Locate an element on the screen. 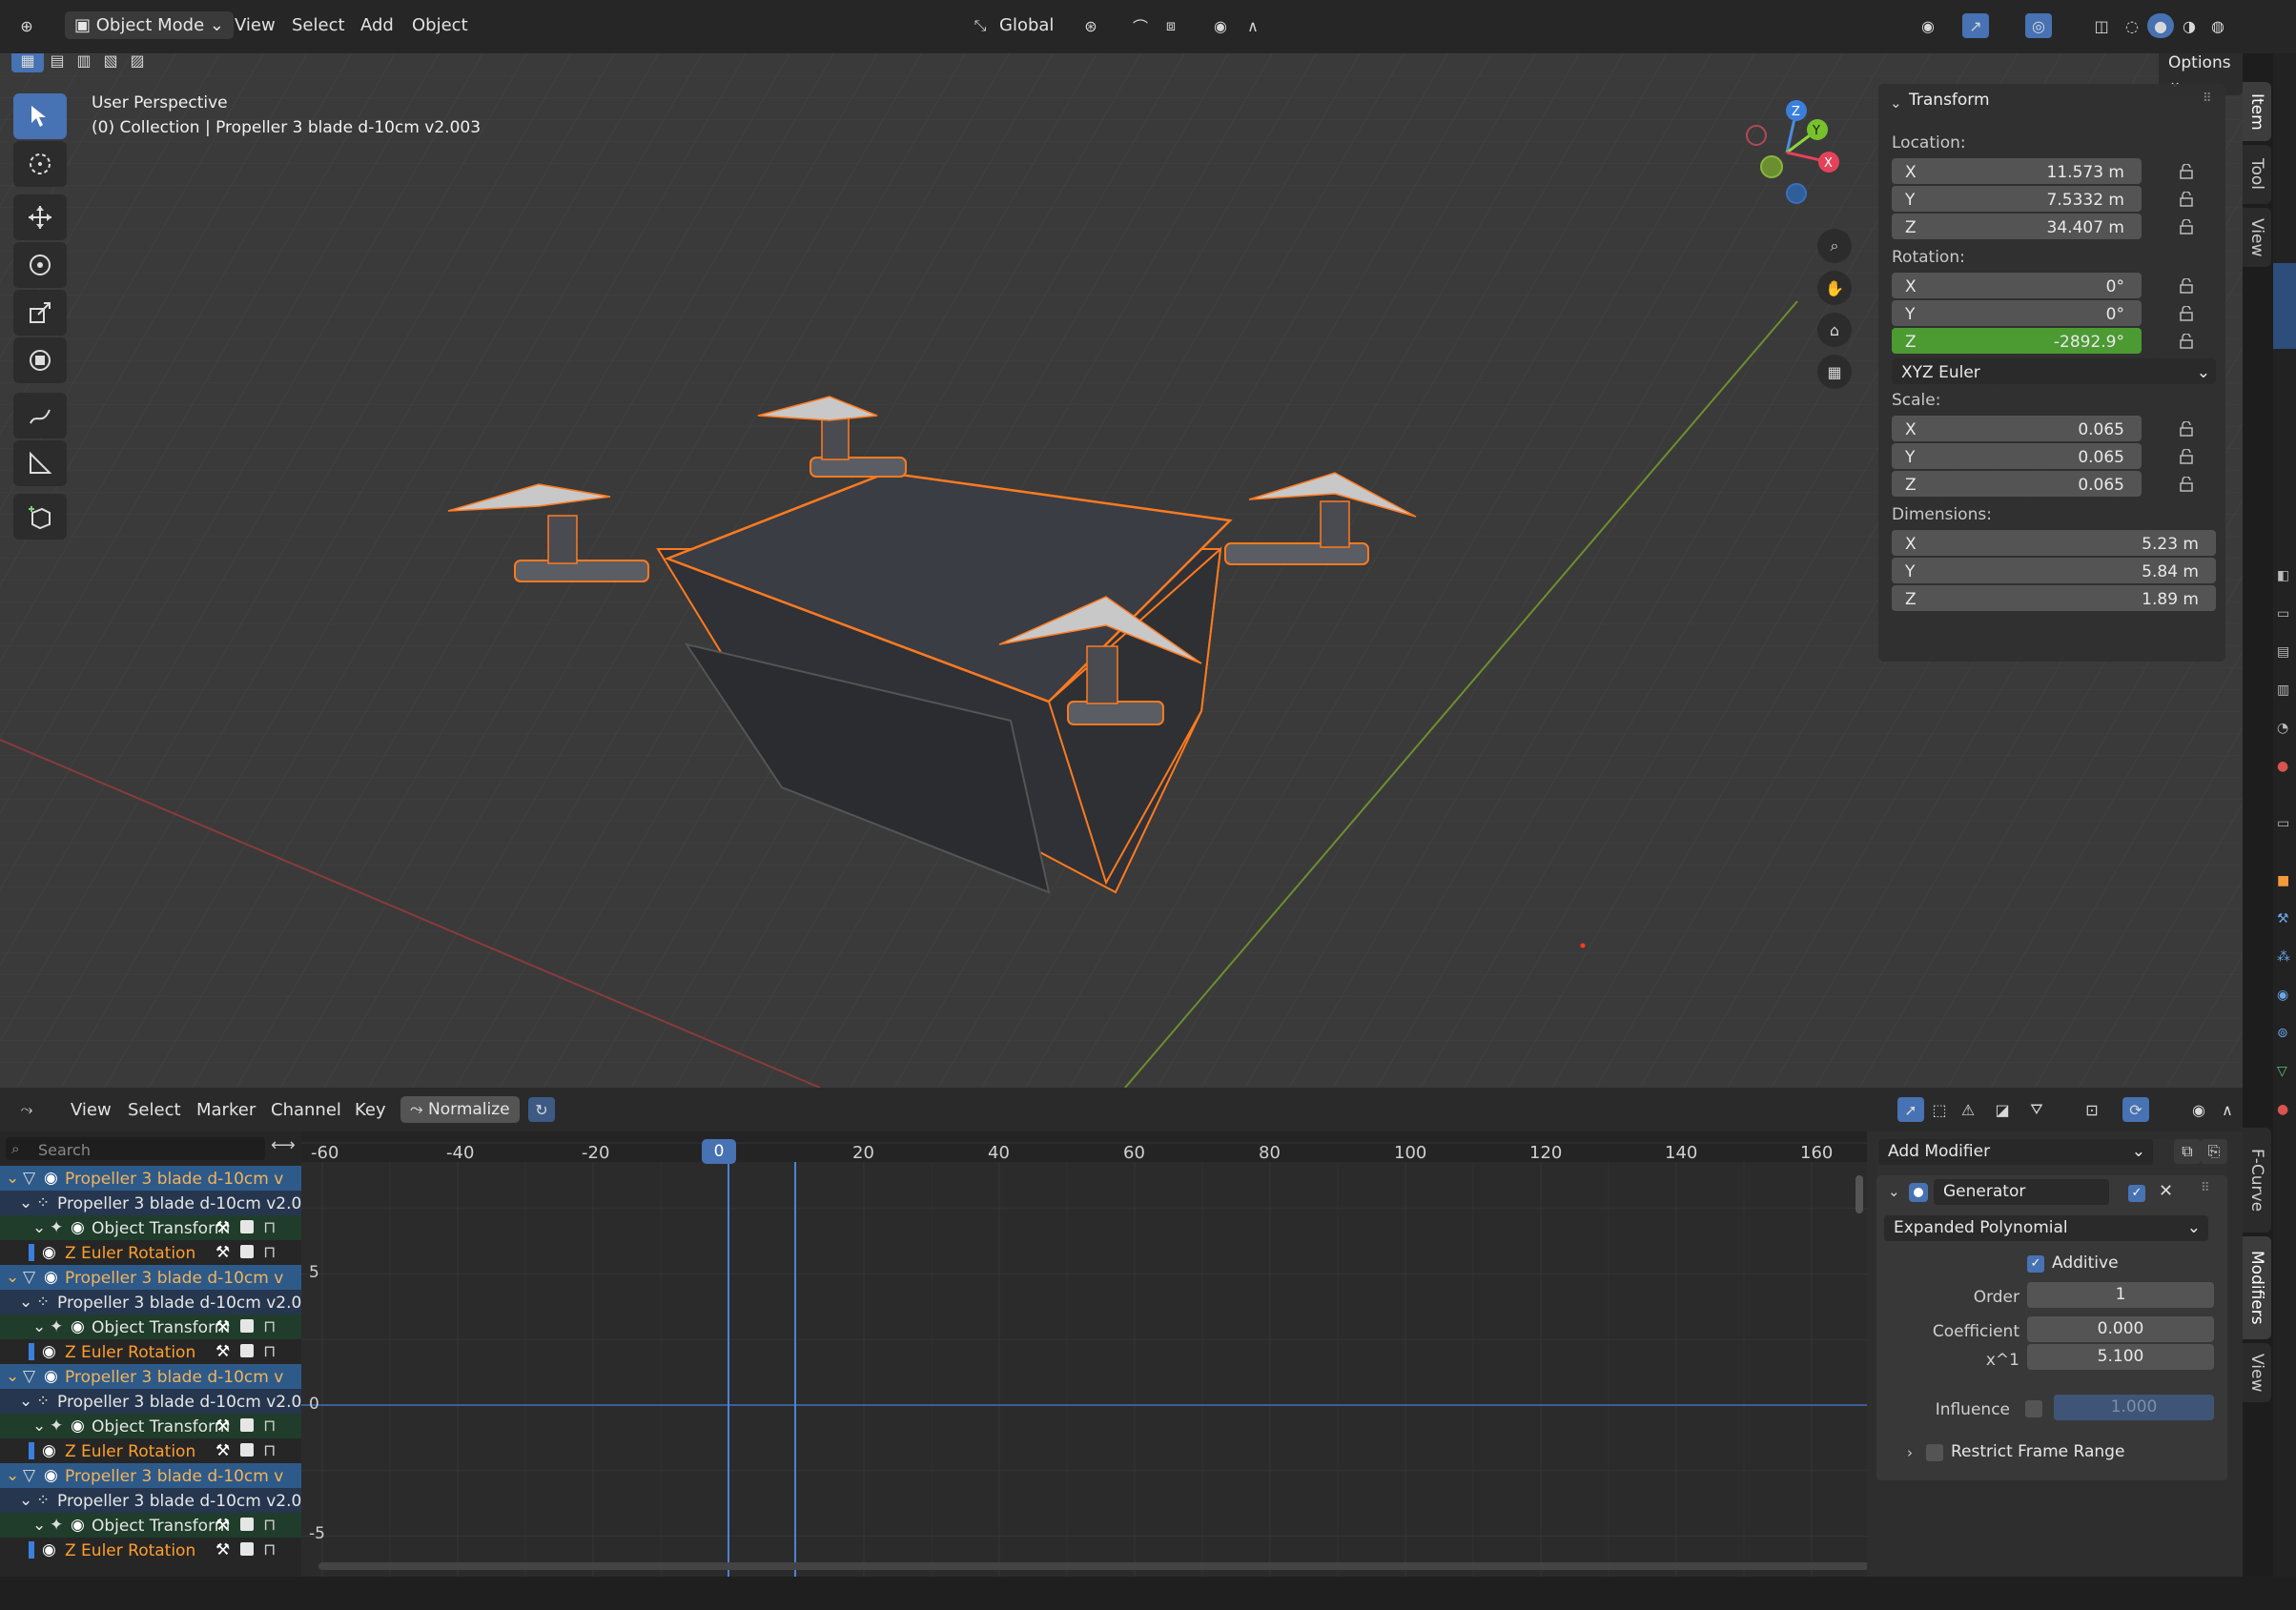 This screenshot has width=2296, height=1610. dimensions-y-field: Y 5.84 m is located at coordinates (2054, 570).